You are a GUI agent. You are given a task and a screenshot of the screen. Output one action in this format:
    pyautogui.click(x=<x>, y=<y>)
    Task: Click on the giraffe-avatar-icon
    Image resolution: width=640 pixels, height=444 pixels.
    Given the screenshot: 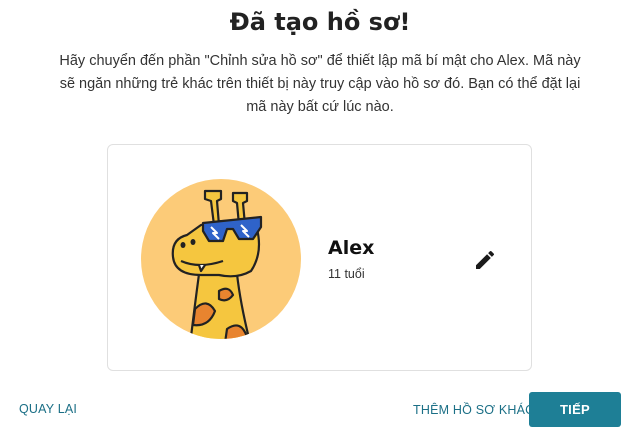 What is the action you would take?
    pyautogui.click(x=221, y=259)
    